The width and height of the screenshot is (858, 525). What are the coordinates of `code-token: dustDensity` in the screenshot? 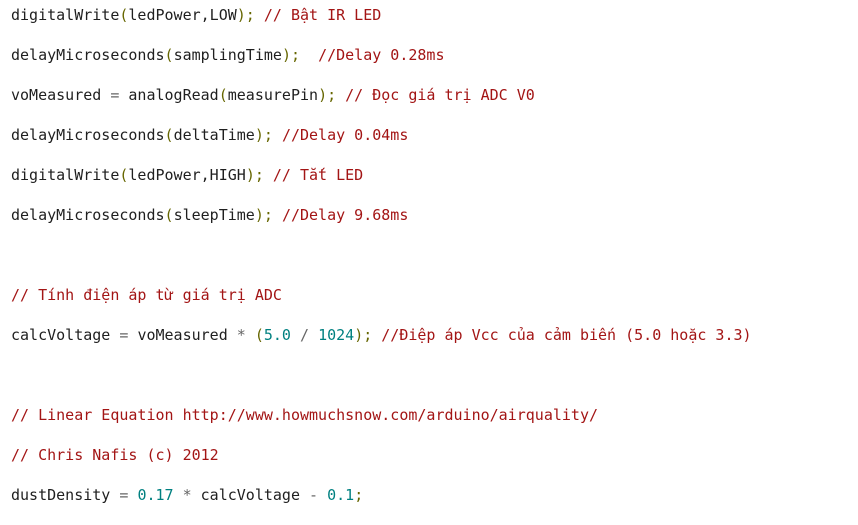 It's located at (61, 495).